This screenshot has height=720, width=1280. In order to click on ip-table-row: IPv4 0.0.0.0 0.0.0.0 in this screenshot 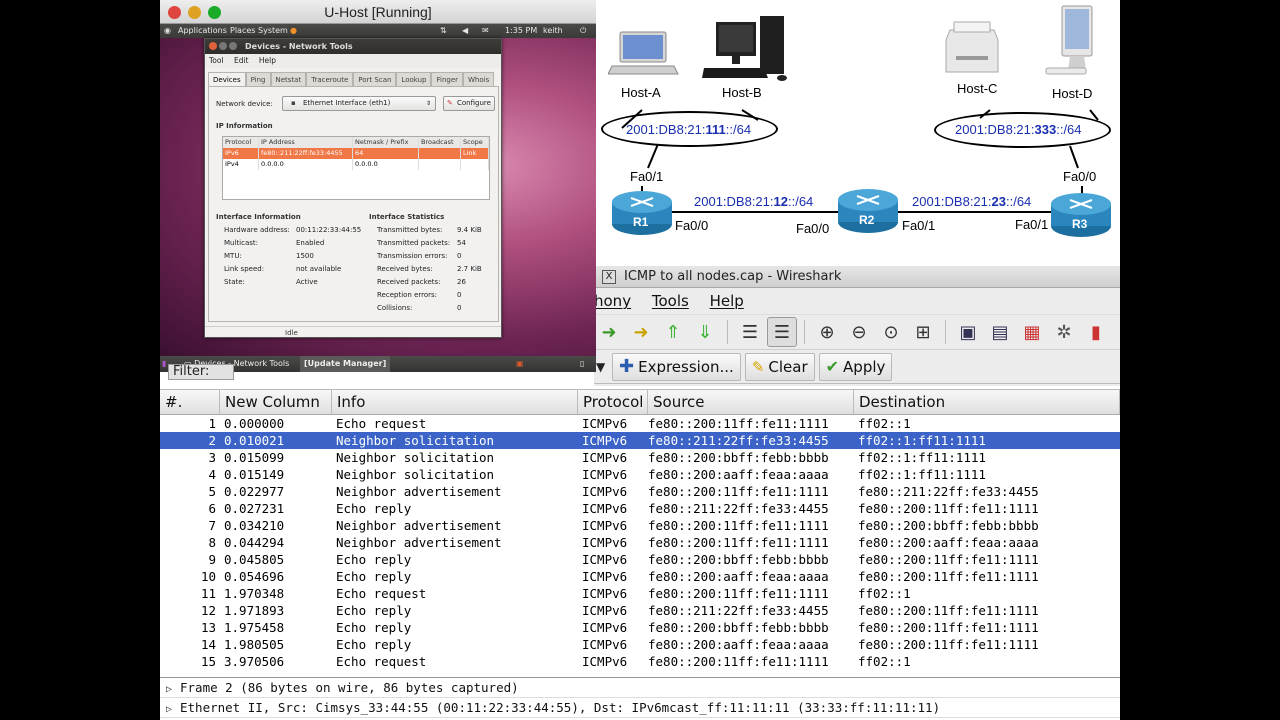, I will do `click(356, 164)`.